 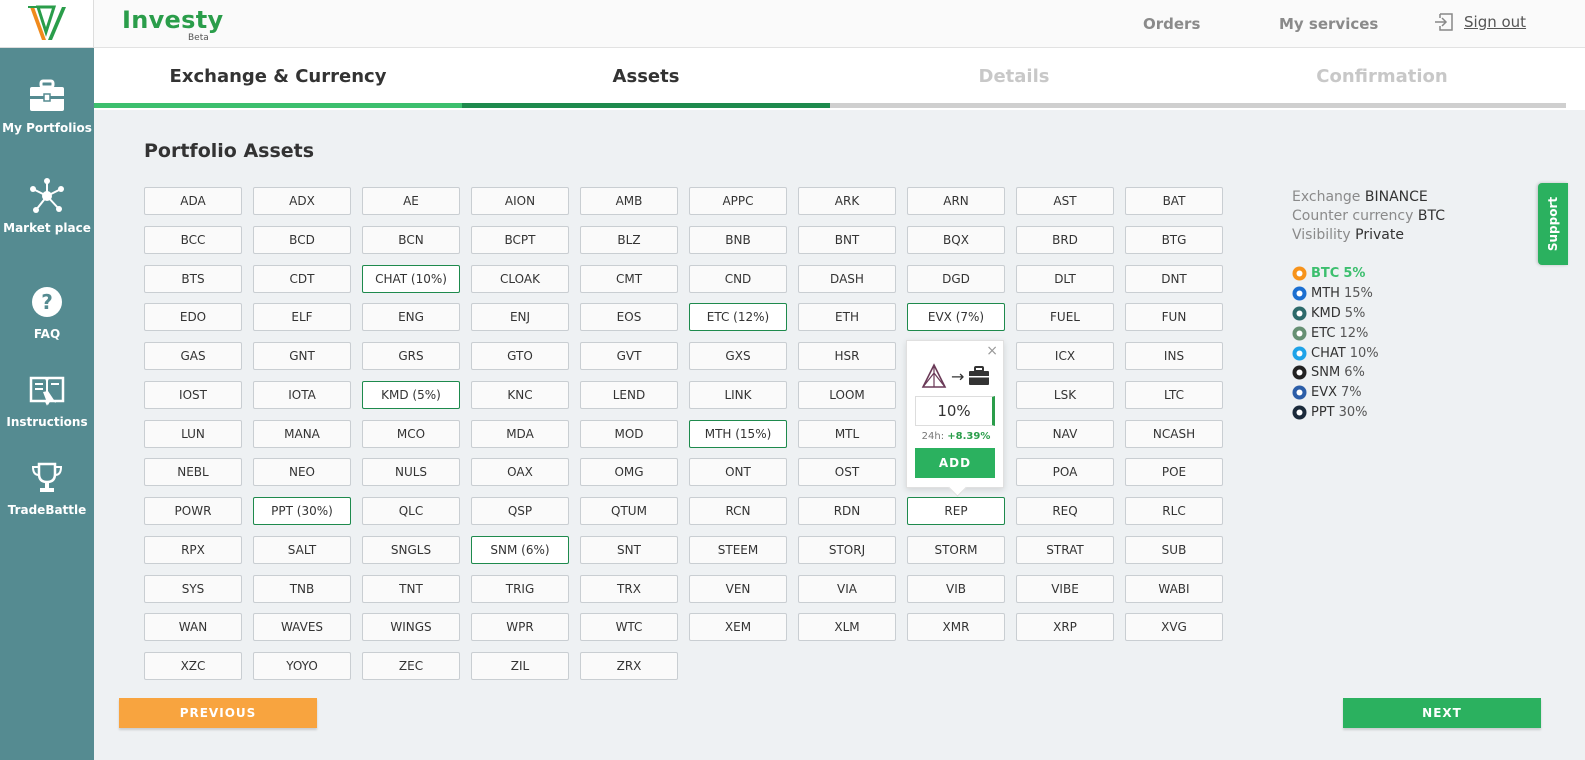 I want to click on asset-button: CND, so click(x=738, y=278).